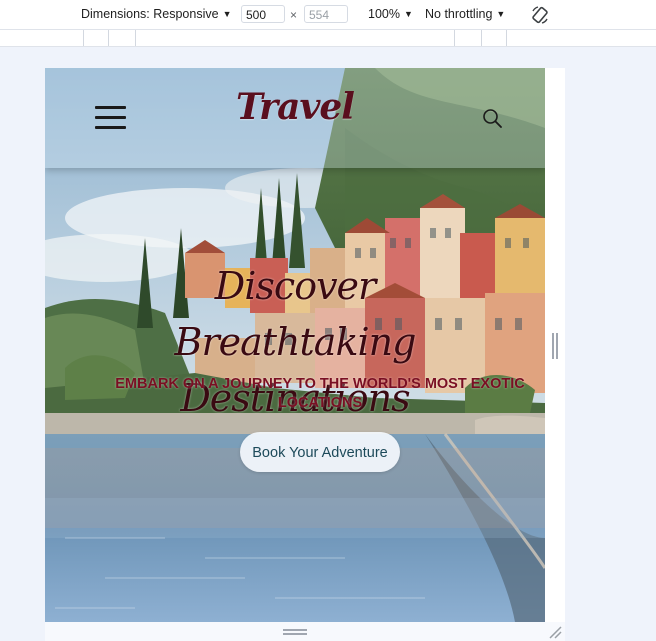  I want to click on resize-handle-bottom, so click(295, 632).